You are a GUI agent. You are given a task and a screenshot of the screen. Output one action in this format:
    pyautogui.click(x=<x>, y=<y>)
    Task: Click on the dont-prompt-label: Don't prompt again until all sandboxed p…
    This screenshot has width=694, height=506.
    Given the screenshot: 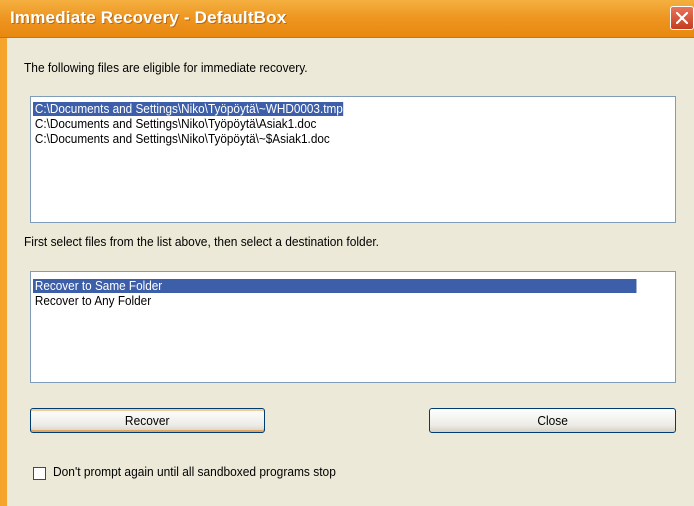 What is the action you would take?
    pyautogui.click(x=194, y=471)
    